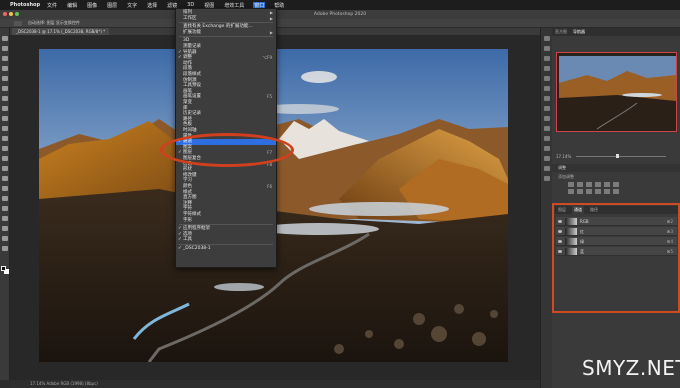  I want to click on menu-item-label: 仿制源, so click(190, 80).